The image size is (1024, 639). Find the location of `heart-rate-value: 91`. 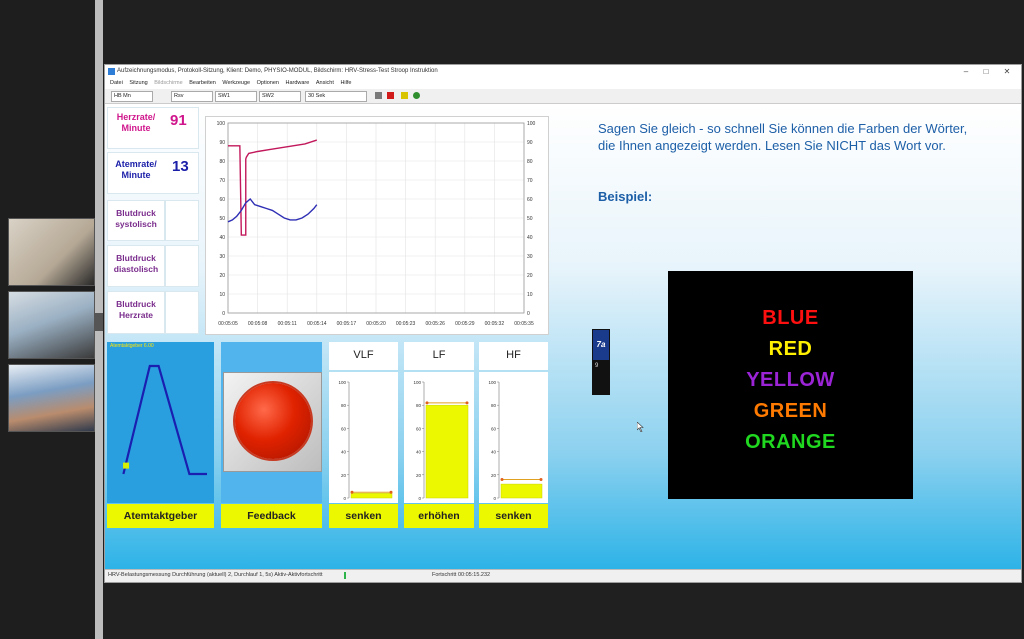

heart-rate-value: 91 is located at coordinates (178, 120).